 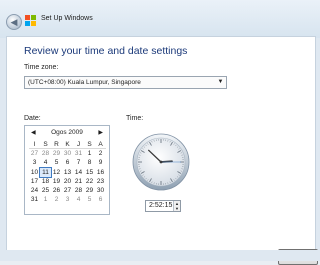 What do you see at coordinates (34, 181) in the screenshot?
I see `calendar-day: 17` at bounding box center [34, 181].